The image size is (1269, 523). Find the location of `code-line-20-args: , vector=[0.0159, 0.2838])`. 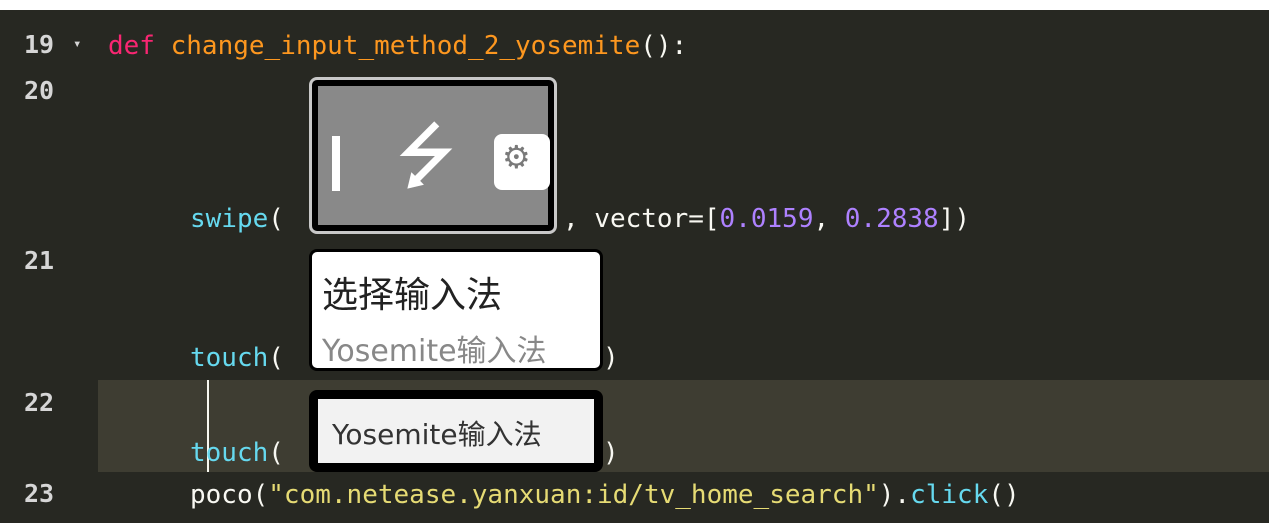

code-line-20-args: , vector=[0.0159, 0.2838]) is located at coordinates (766, 219).